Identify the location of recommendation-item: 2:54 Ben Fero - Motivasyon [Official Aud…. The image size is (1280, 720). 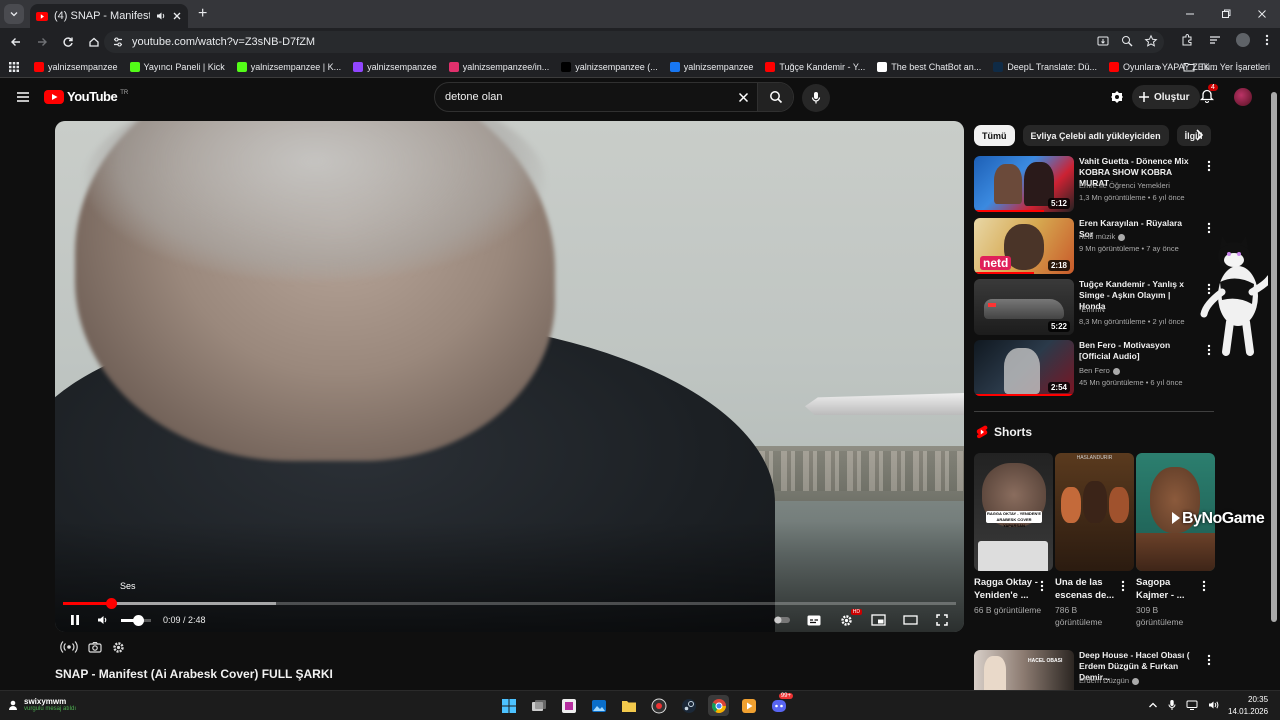
(1096, 369).